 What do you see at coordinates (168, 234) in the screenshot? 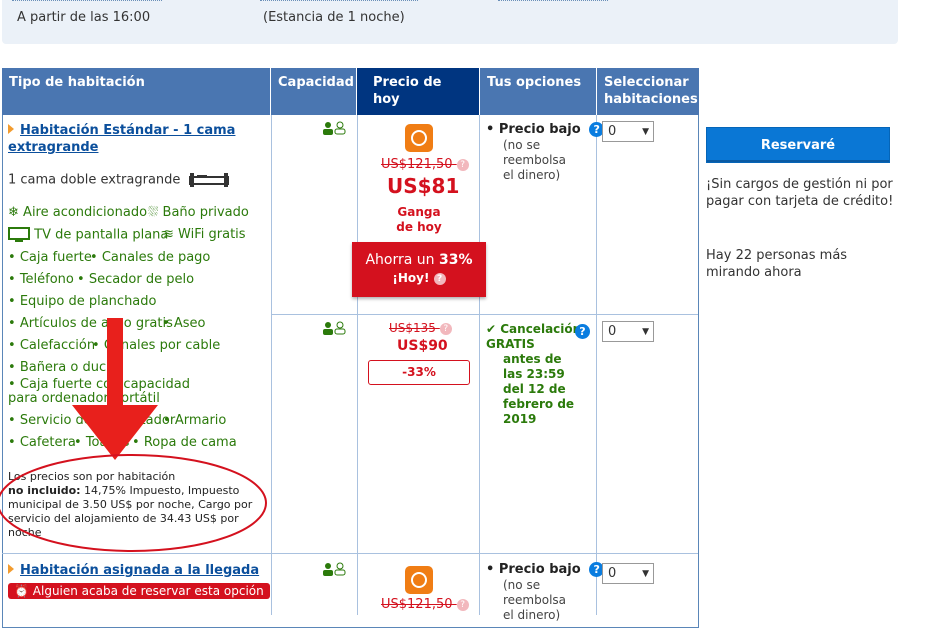
I see `wifi-icon: ≋` at bounding box center [168, 234].